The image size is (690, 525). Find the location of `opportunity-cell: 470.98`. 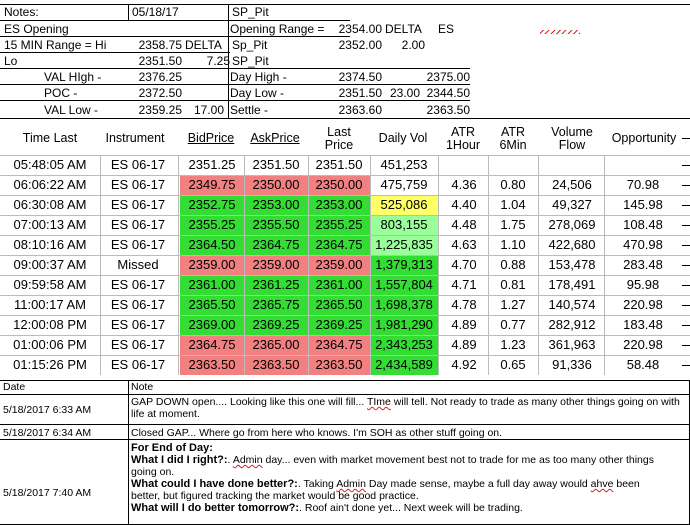

opportunity-cell: 470.98 is located at coordinates (643, 244).